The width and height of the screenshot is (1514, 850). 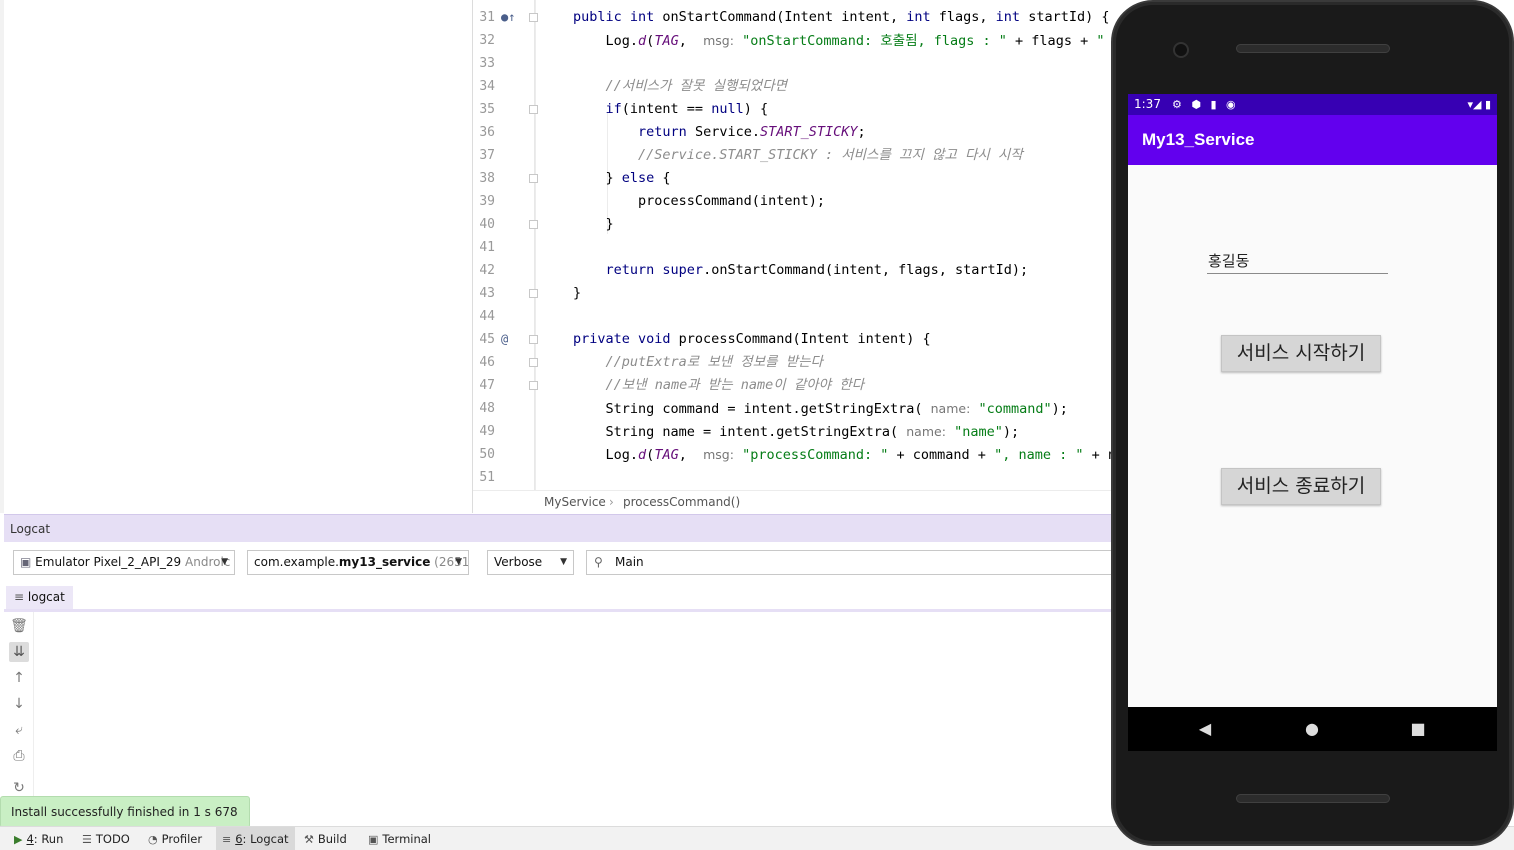 What do you see at coordinates (487, 247) in the screenshot?
I see `line-number: 41` at bounding box center [487, 247].